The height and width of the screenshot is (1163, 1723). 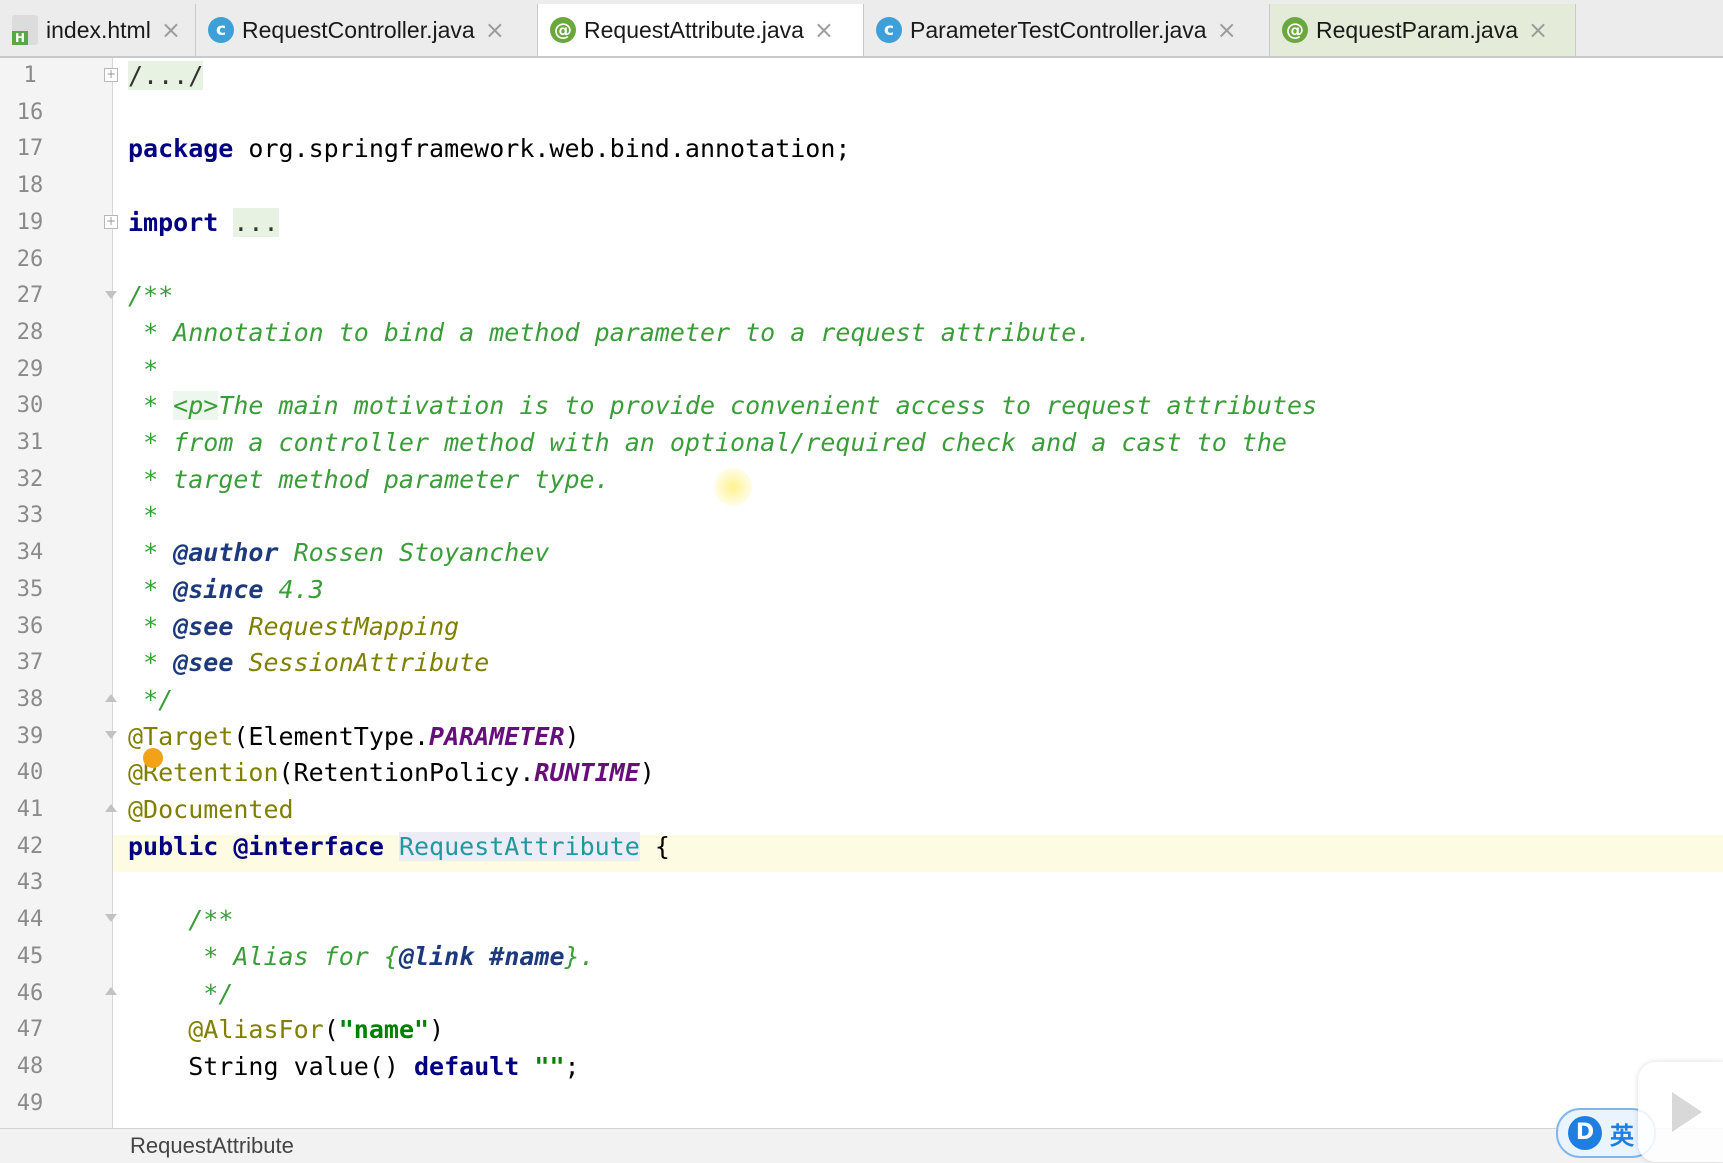 I want to click on line-number: 29, so click(x=30, y=369).